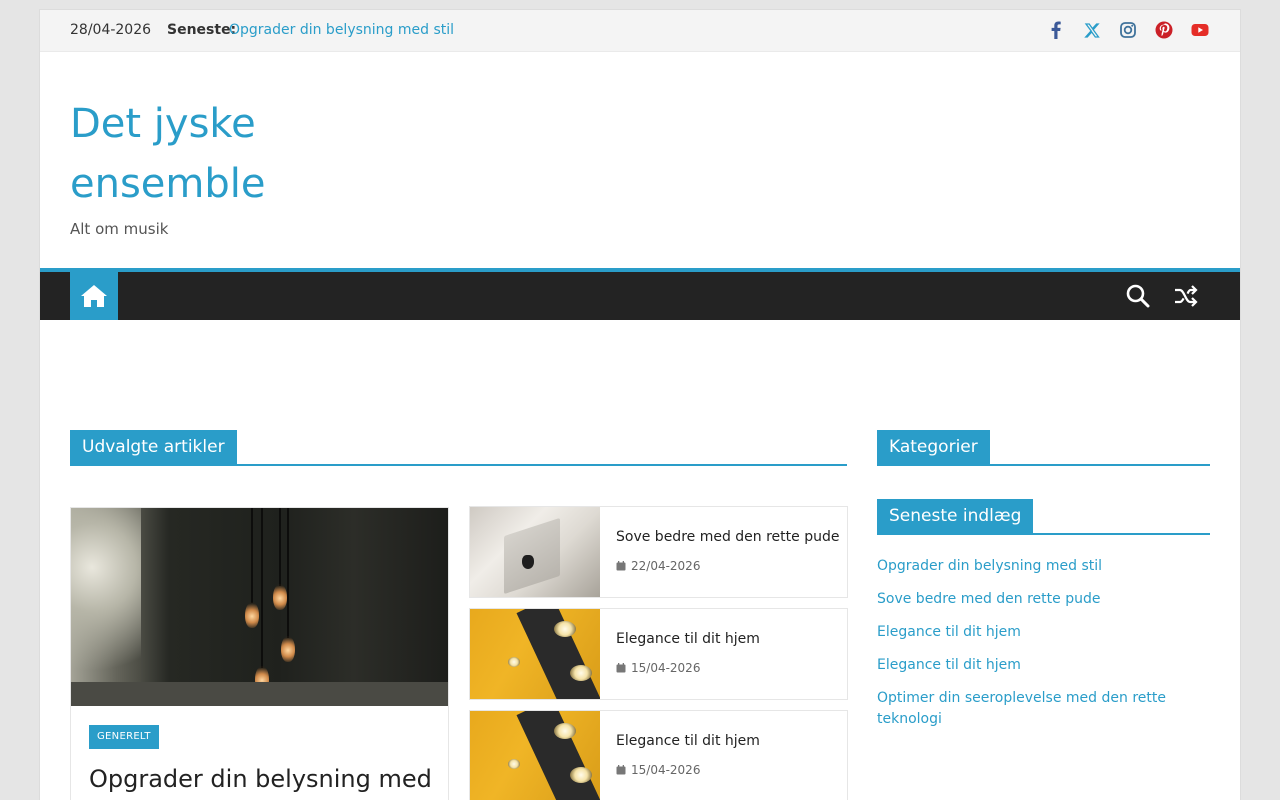 The width and height of the screenshot is (1280, 800). I want to click on youtube-icon, so click(1200, 30).